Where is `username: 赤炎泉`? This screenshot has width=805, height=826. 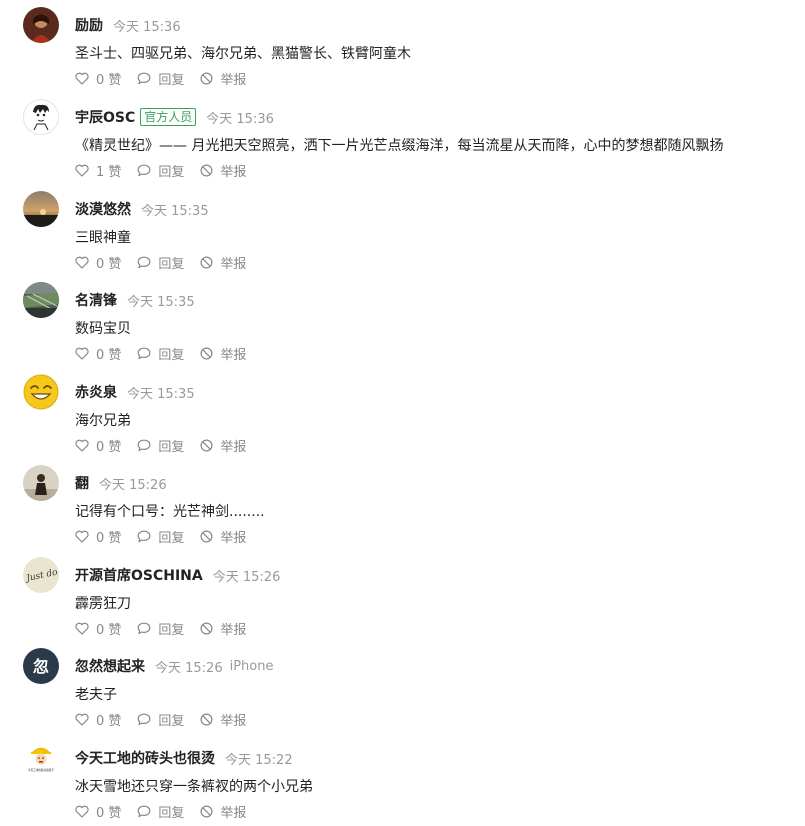
username: 赤炎泉 is located at coordinates (96, 392).